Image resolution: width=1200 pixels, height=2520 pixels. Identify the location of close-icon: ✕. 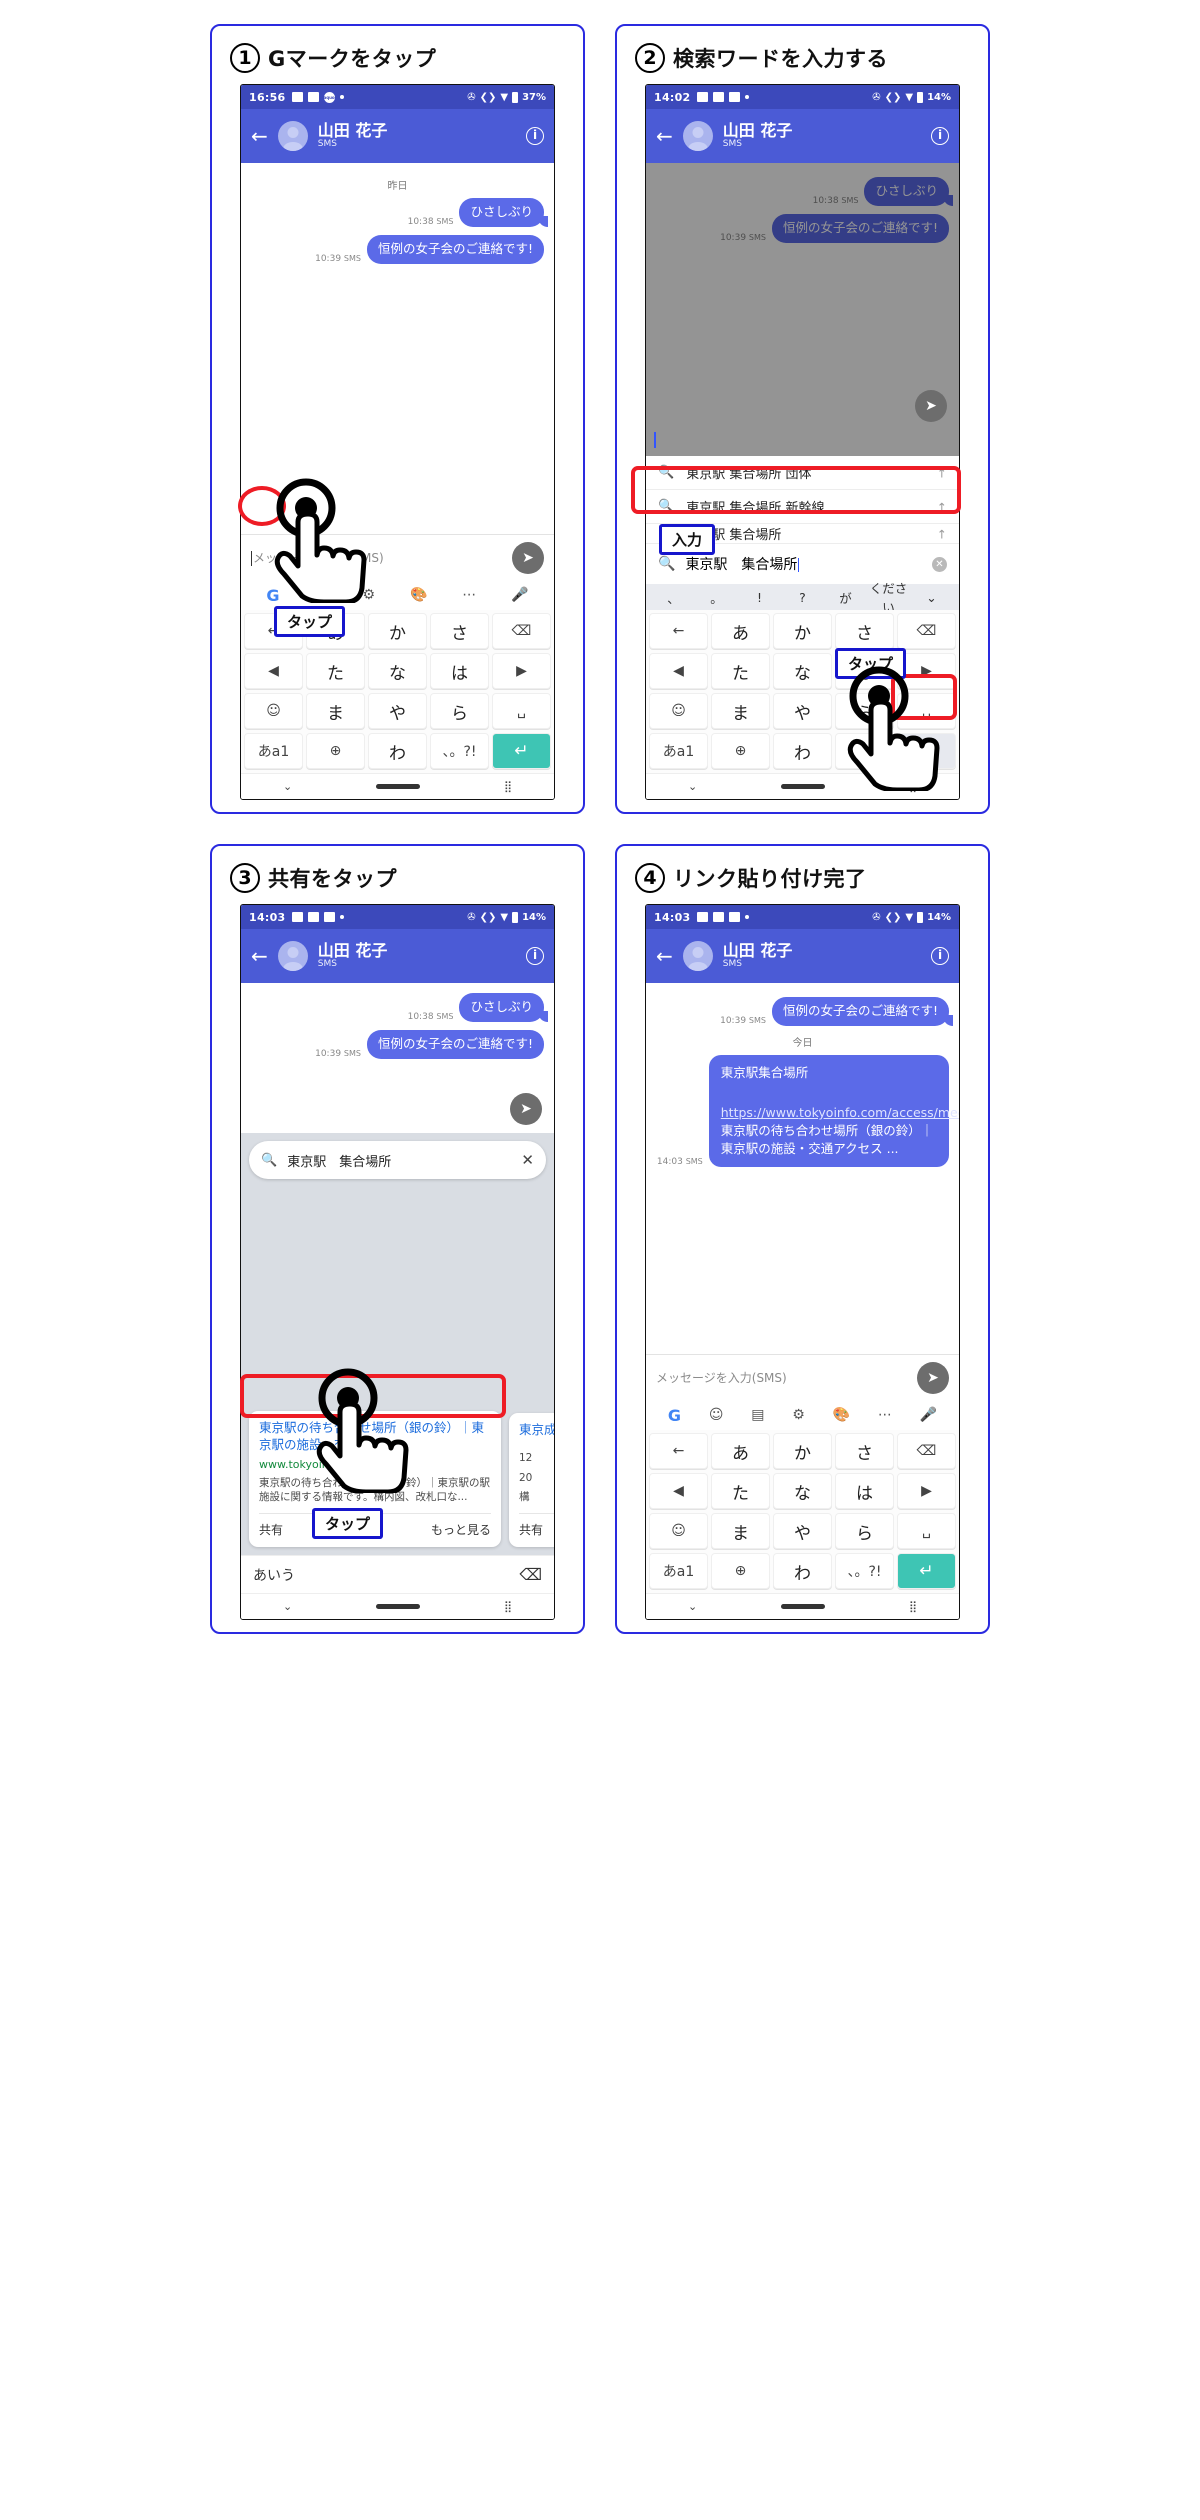
(527, 1160).